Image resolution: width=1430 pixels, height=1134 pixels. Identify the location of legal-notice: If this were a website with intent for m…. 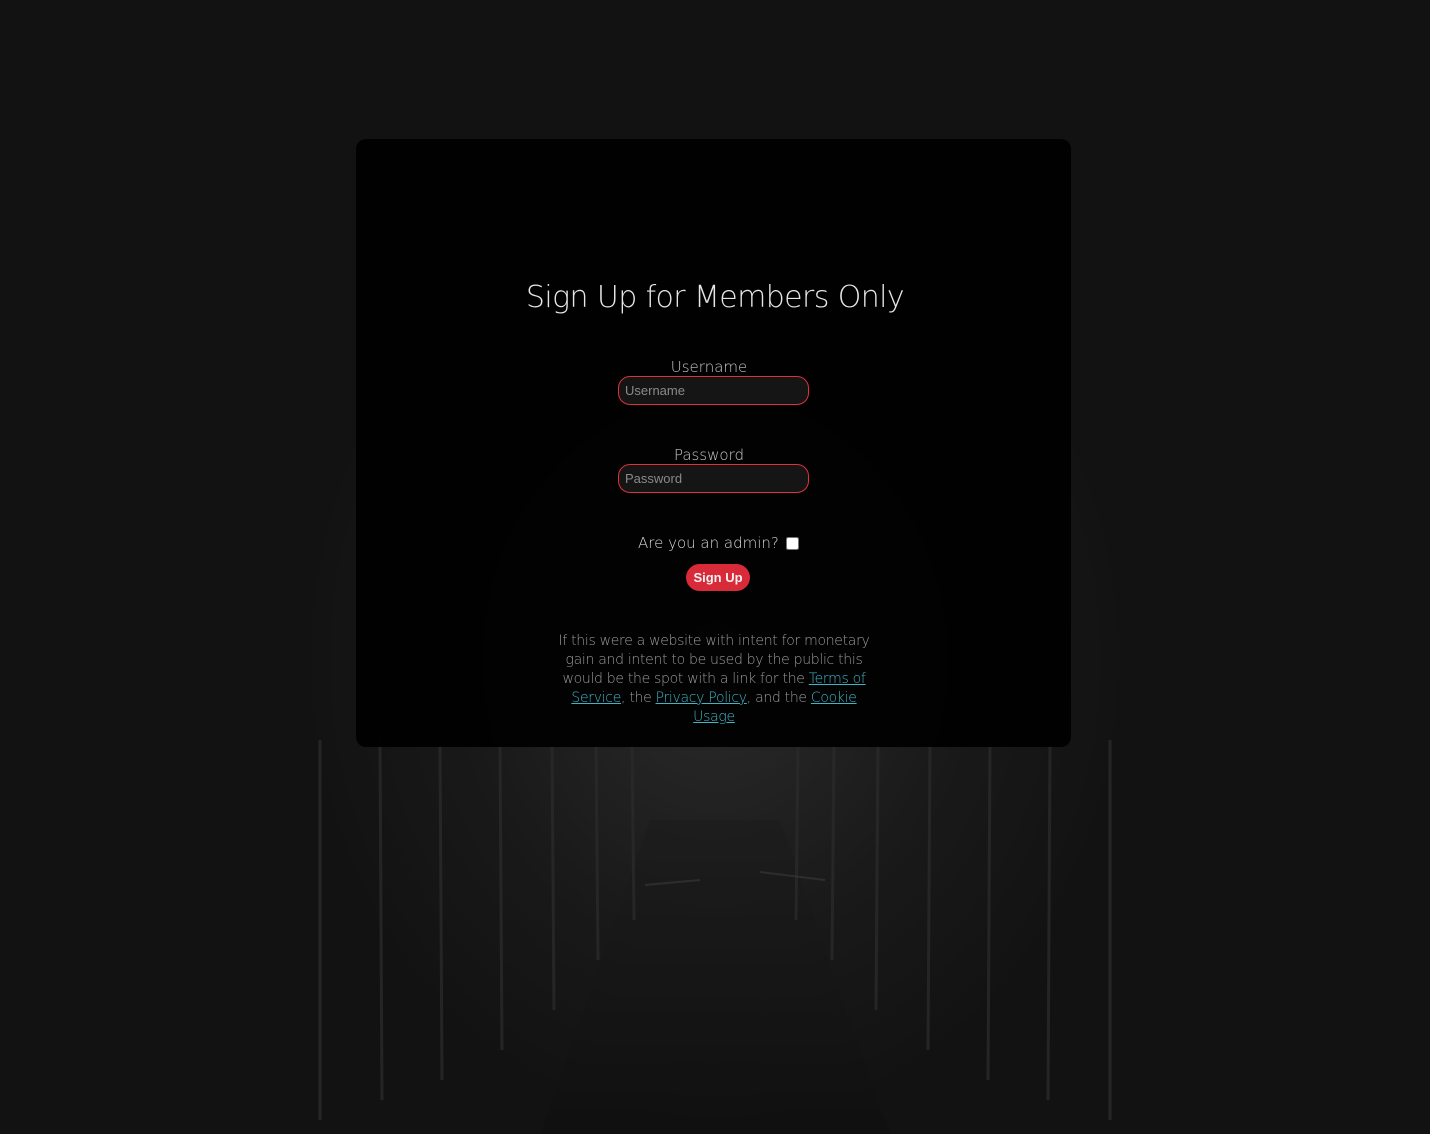
(714, 679).